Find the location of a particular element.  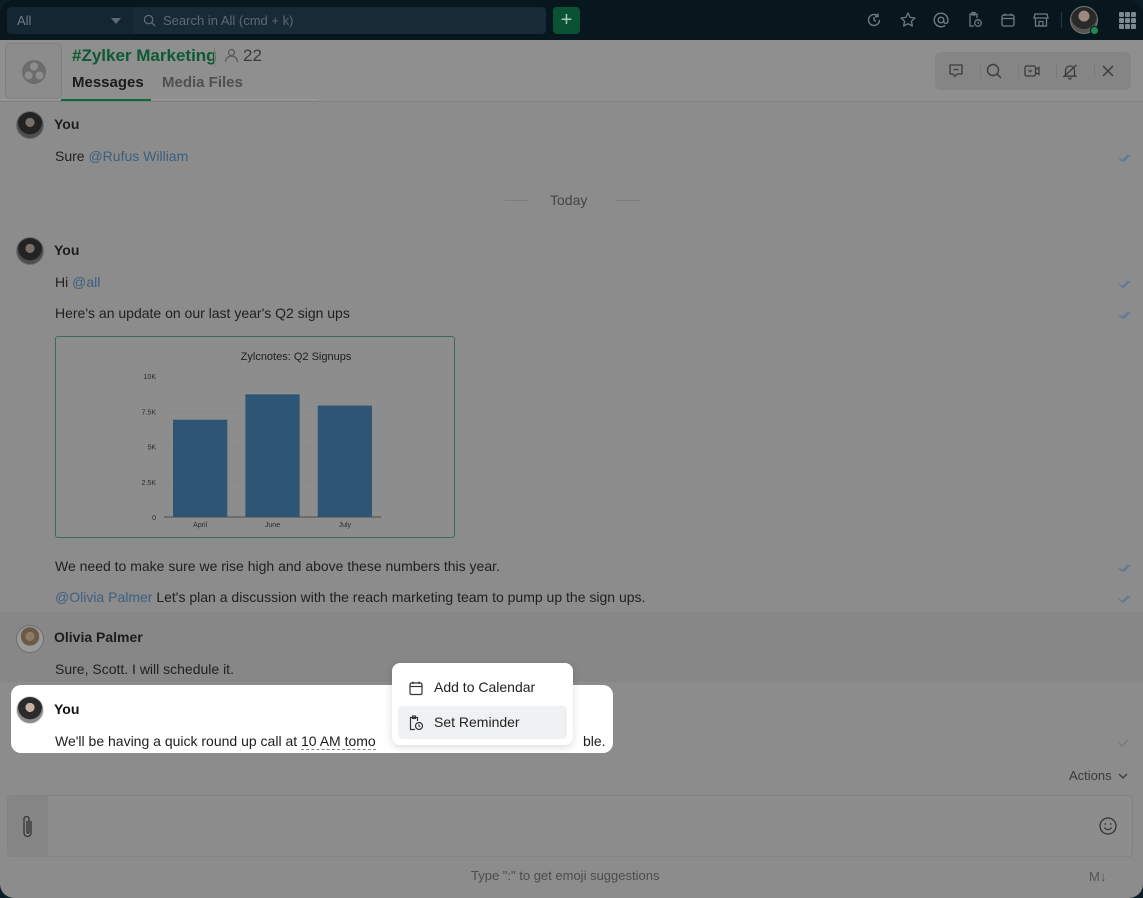

menu-item-add-to-calendar: Add to Calendar is located at coordinates (482, 687).